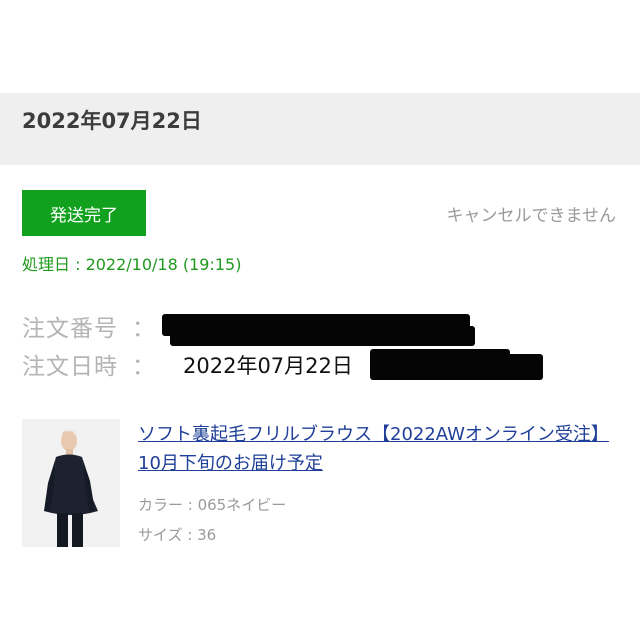 The height and width of the screenshot is (640, 640). Describe the element at coordinates (112, 121) in the screenshot. I see `order-date-heading: 2022年07月22日` at that location.